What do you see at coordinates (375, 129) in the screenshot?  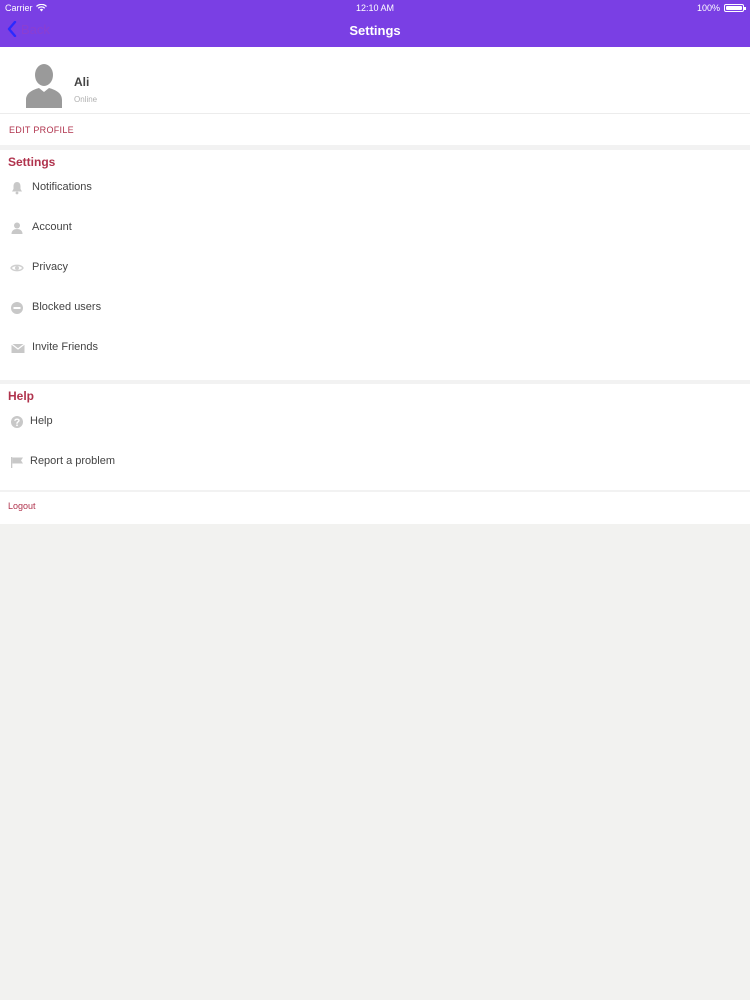 I see `edit-profile-row: EDIT PROFILE` at bounding box center [375, 129].